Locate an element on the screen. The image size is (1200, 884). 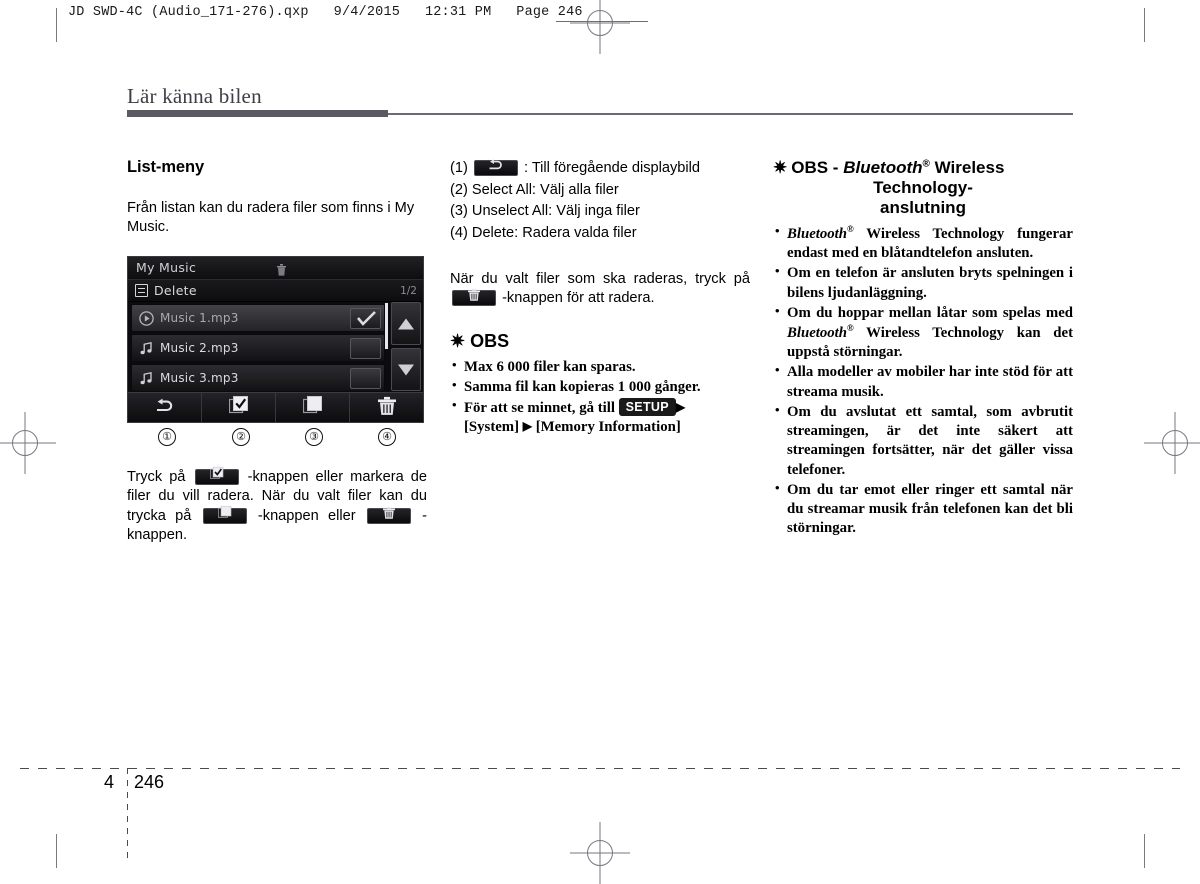
list-menu-icon is located at coordinates (141, 290).